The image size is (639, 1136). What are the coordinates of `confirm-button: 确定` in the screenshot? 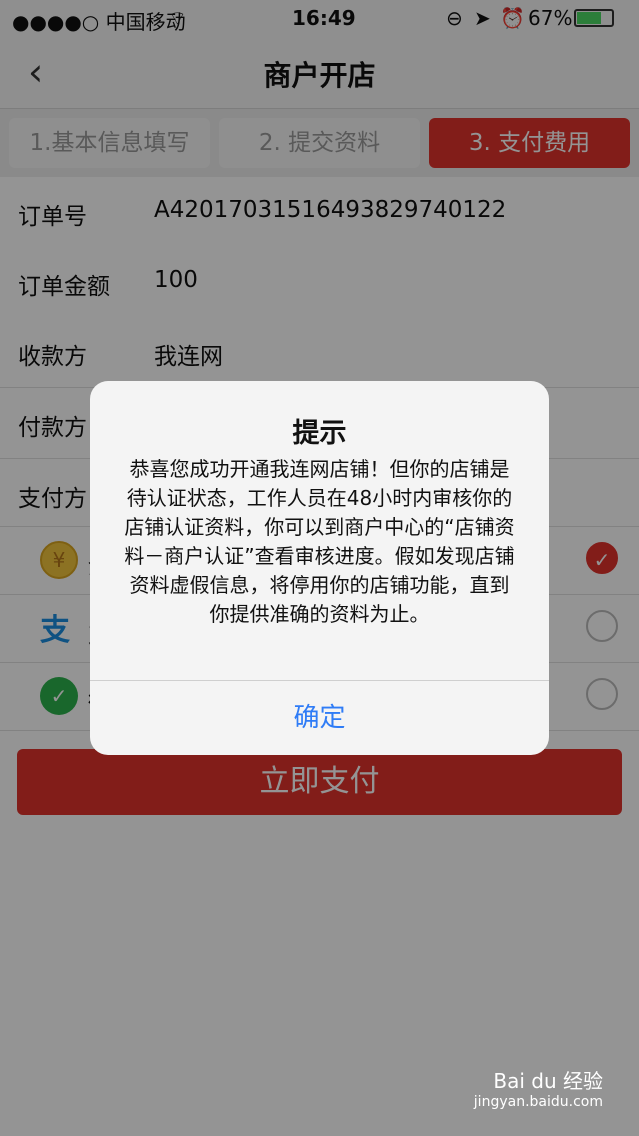 It's located at (319, 718).